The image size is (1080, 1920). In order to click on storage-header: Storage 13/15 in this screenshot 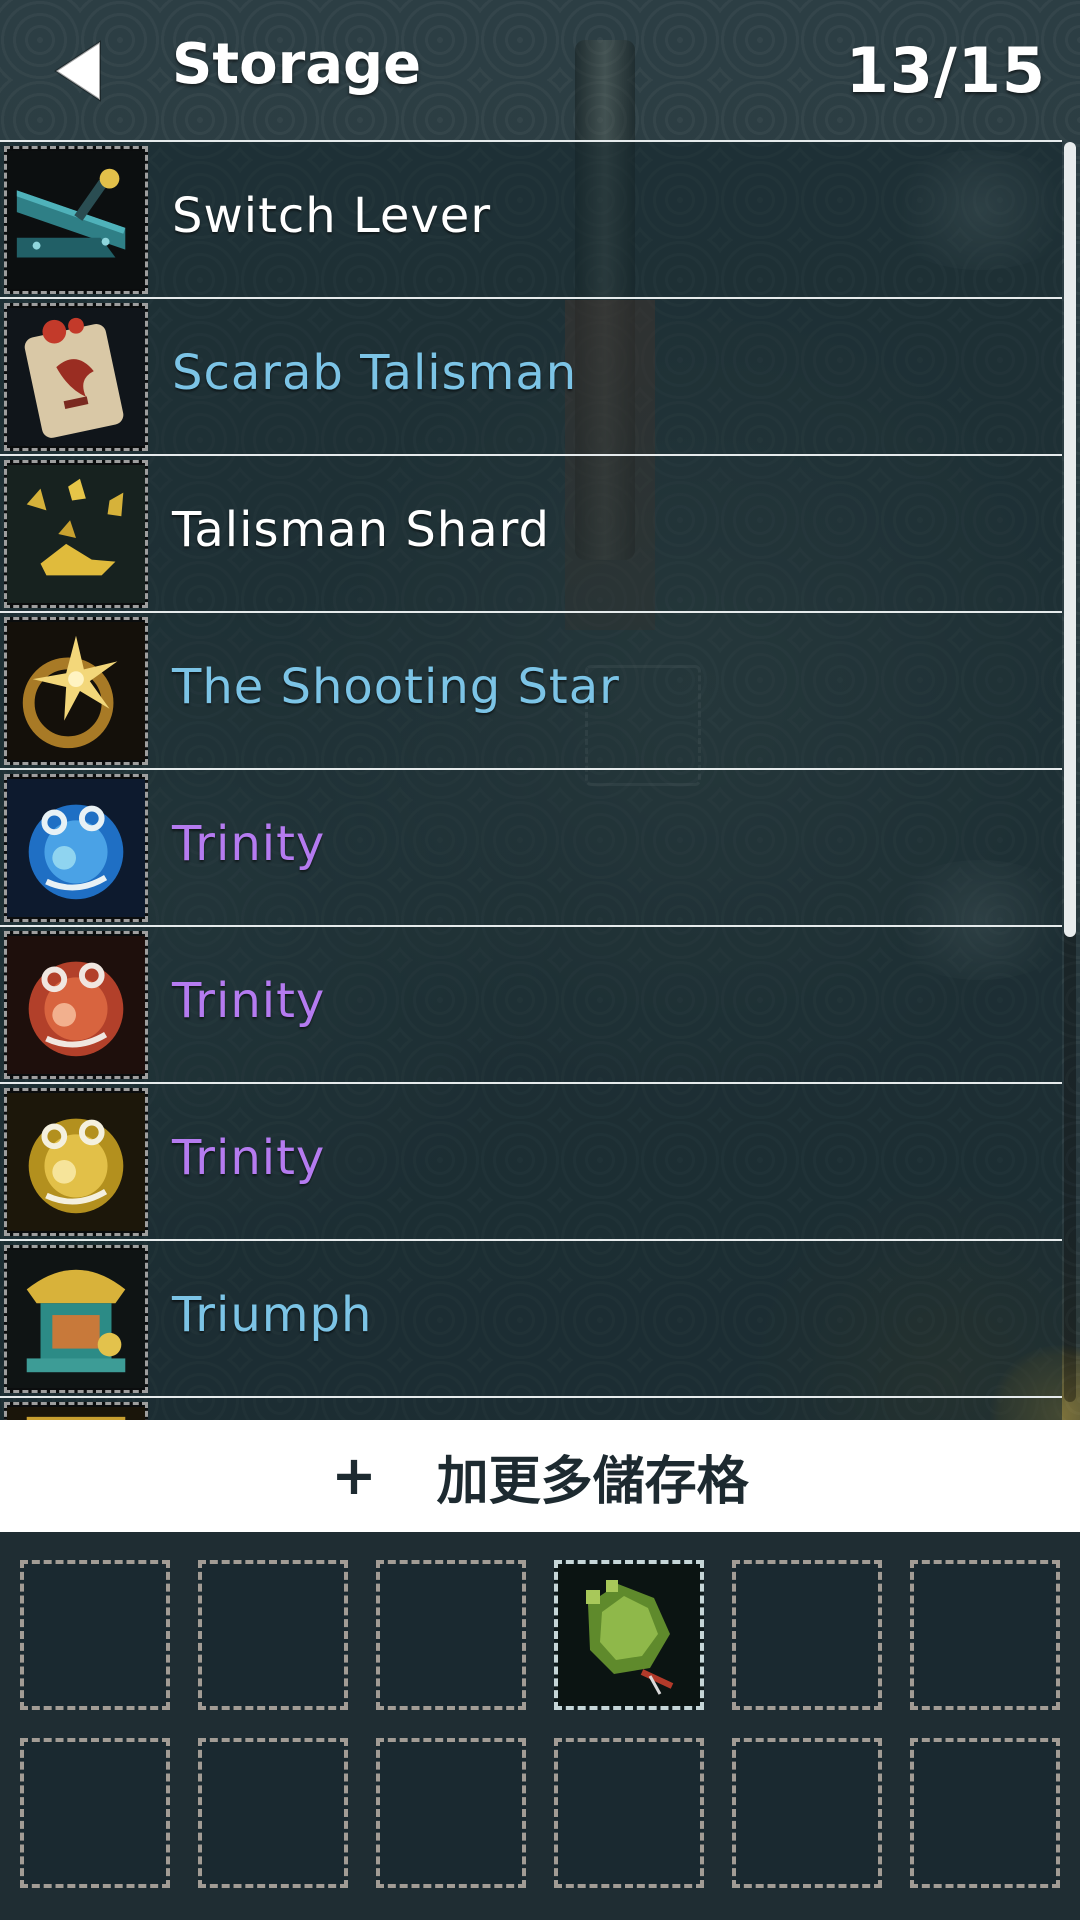, I will do `click(540, 70)`.